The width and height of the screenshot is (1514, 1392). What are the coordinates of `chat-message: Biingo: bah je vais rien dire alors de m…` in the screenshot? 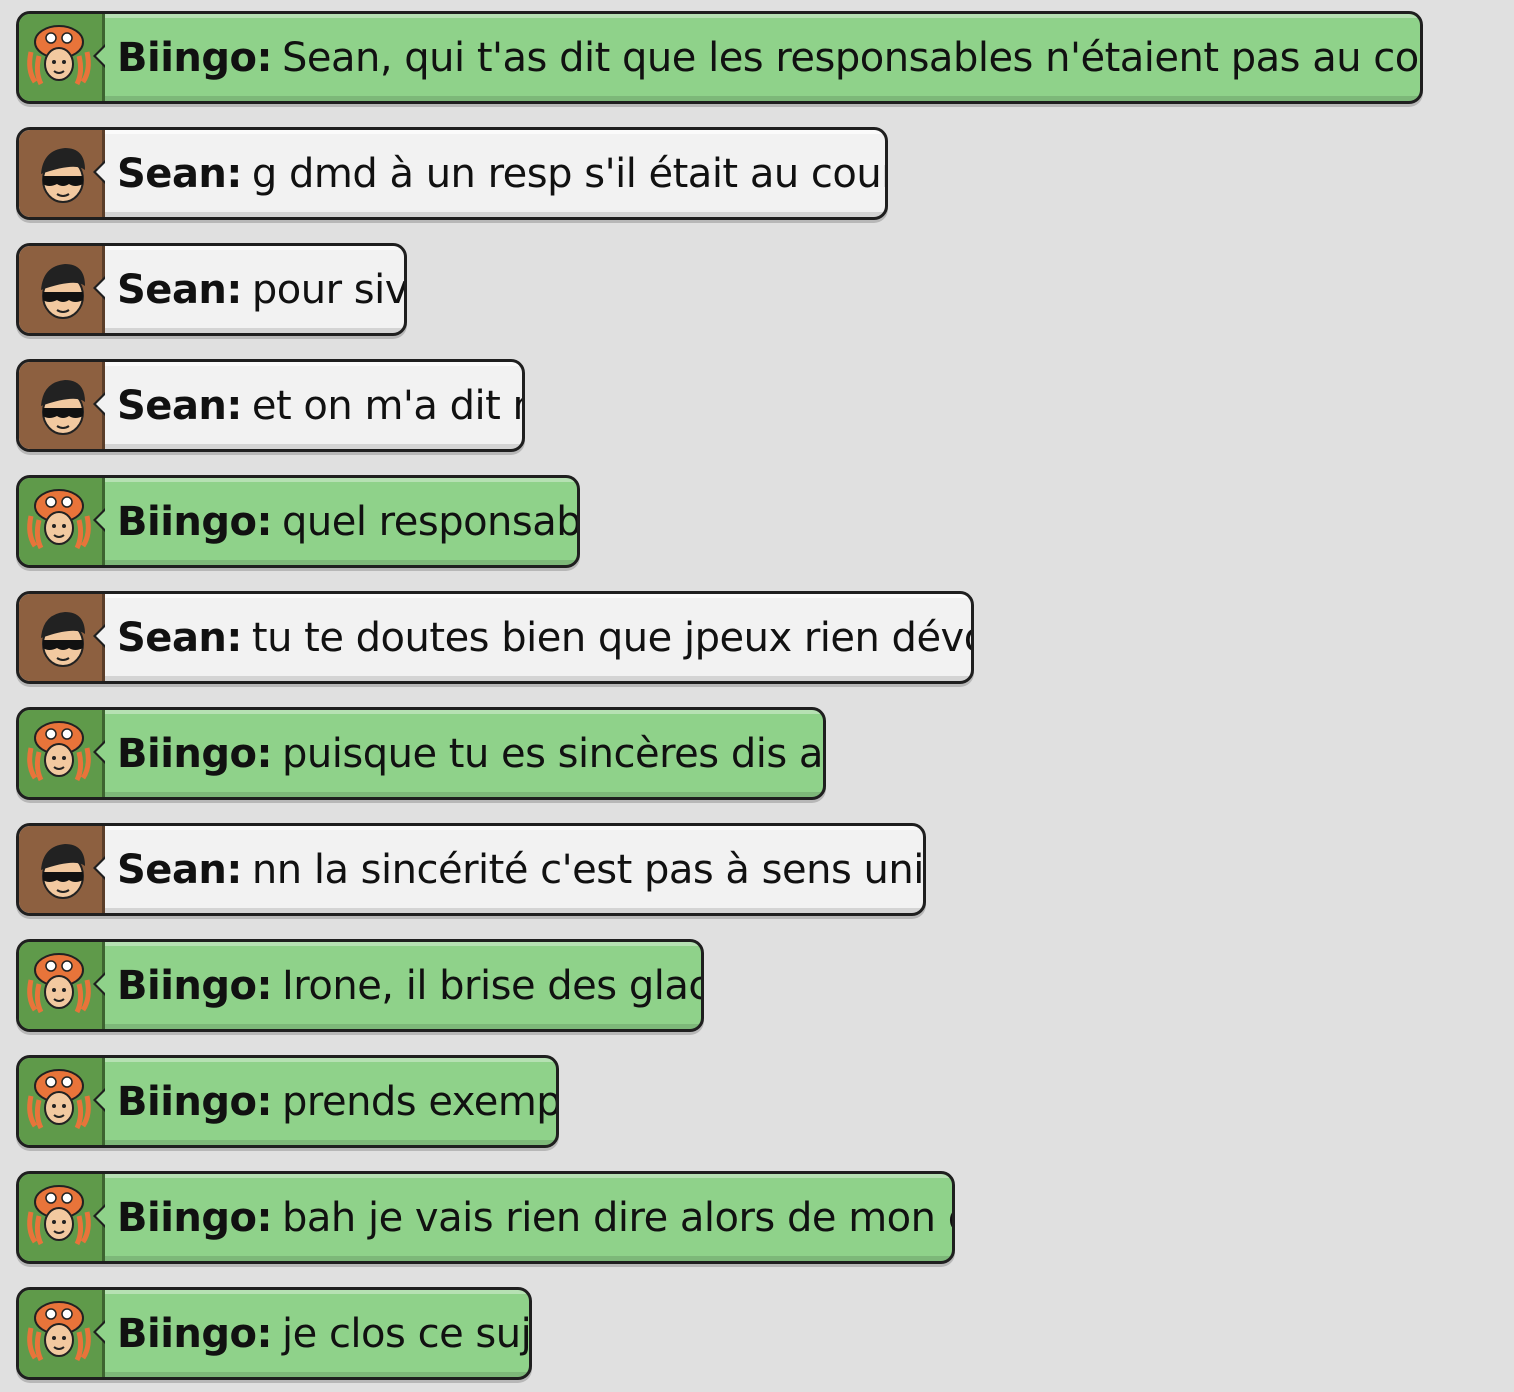 It's located at (485, 1217).